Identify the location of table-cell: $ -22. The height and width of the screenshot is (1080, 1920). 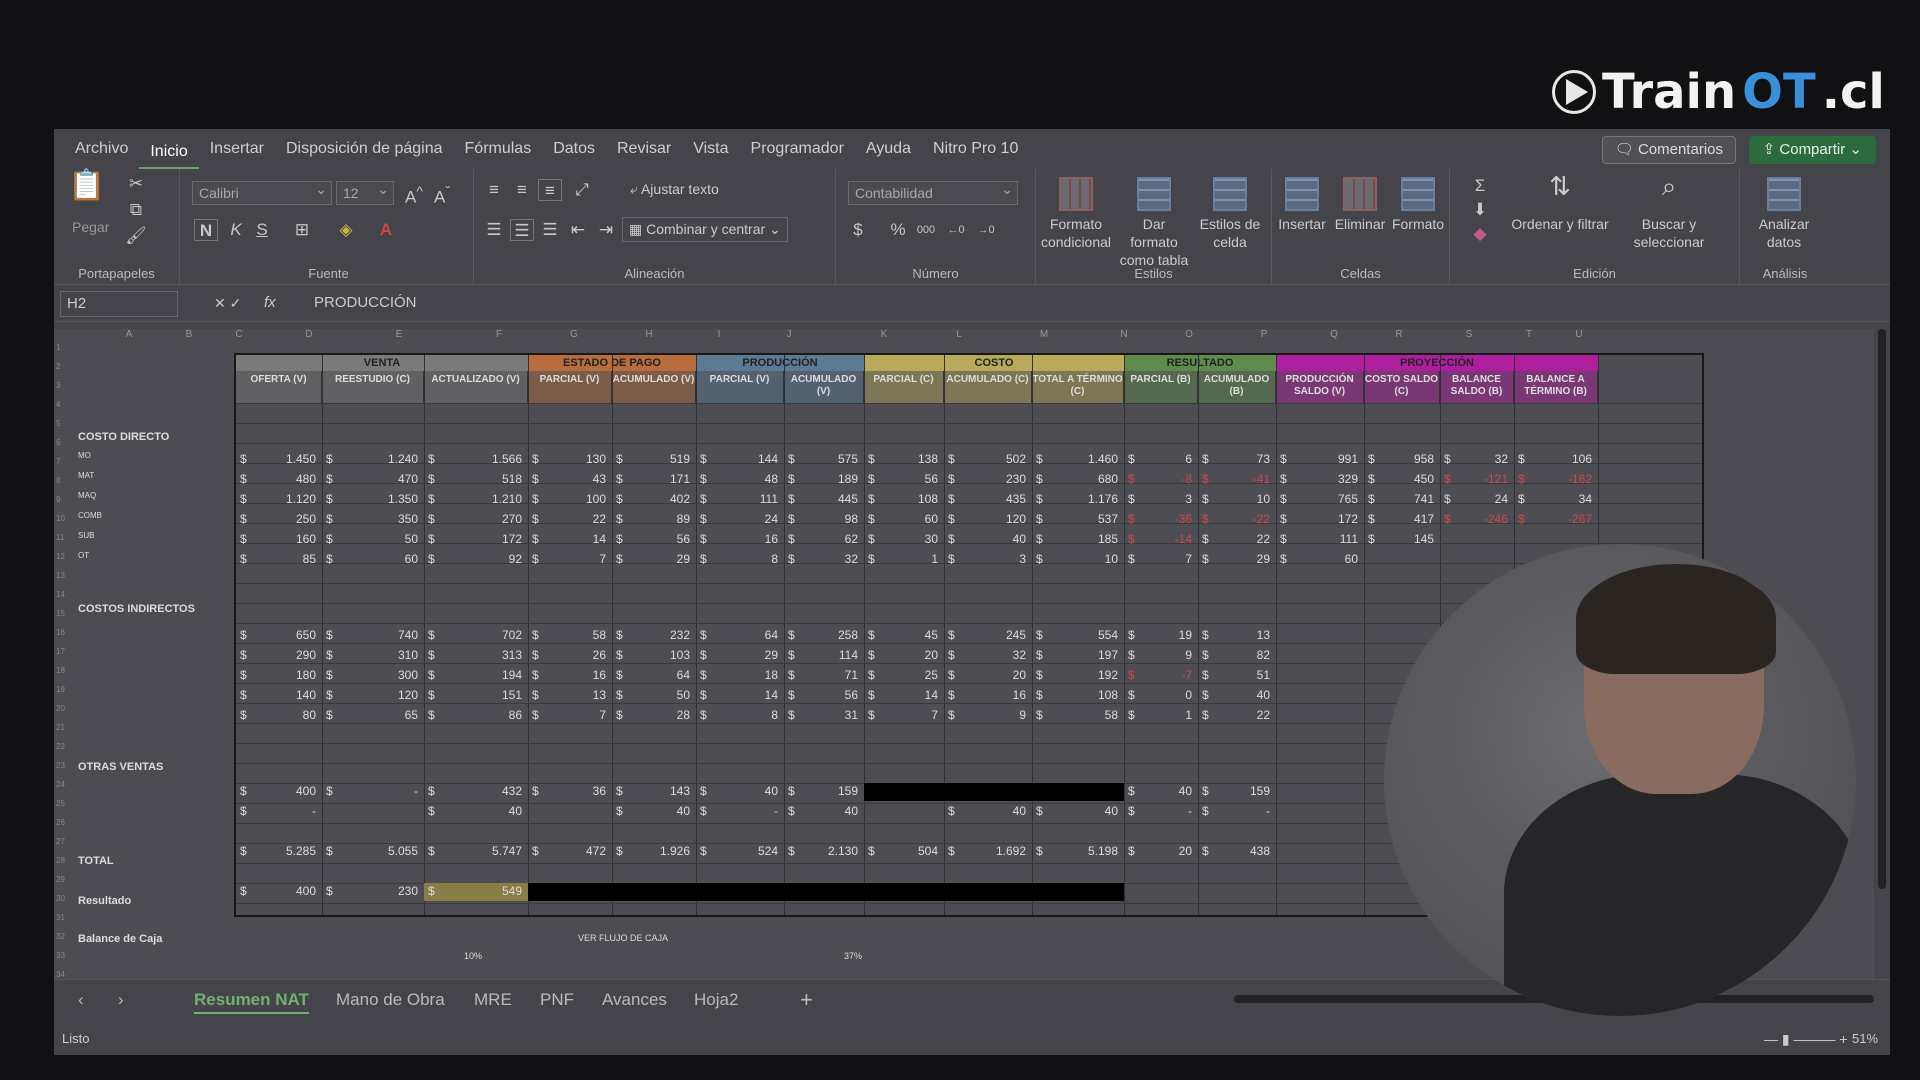
(1236, 519).